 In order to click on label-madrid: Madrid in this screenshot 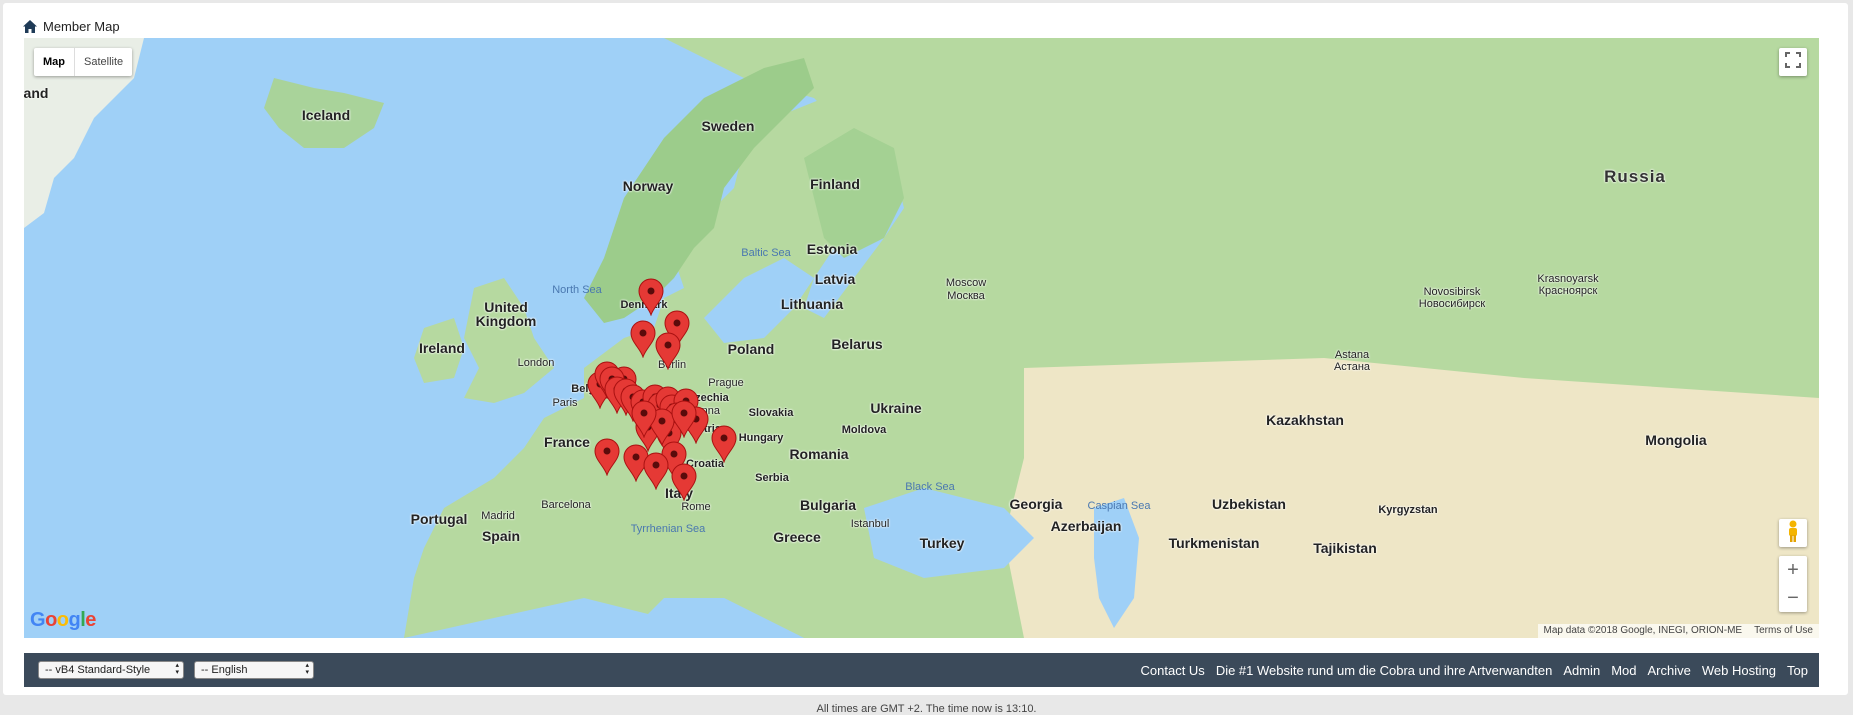, I will do `click(498, 516)`.